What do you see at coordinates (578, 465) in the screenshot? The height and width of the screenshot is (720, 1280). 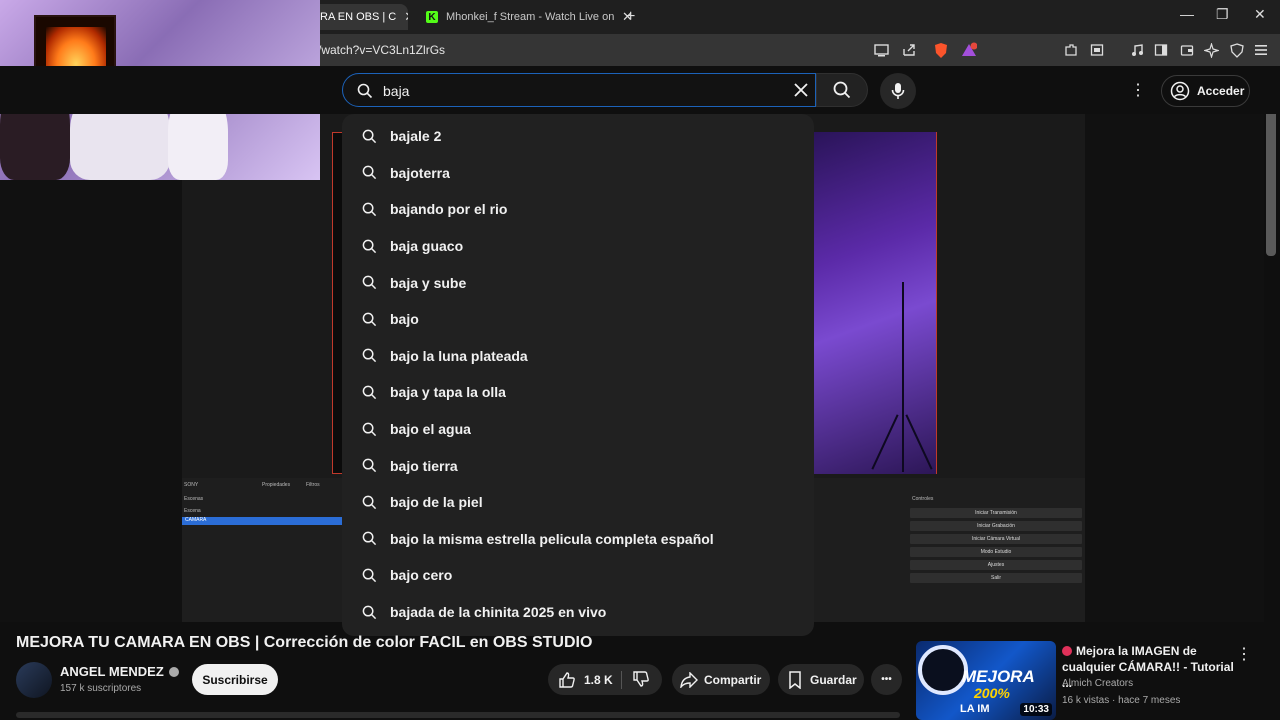 I see `suggestion-item: bajo tierra` at bounding box center [578, 465].